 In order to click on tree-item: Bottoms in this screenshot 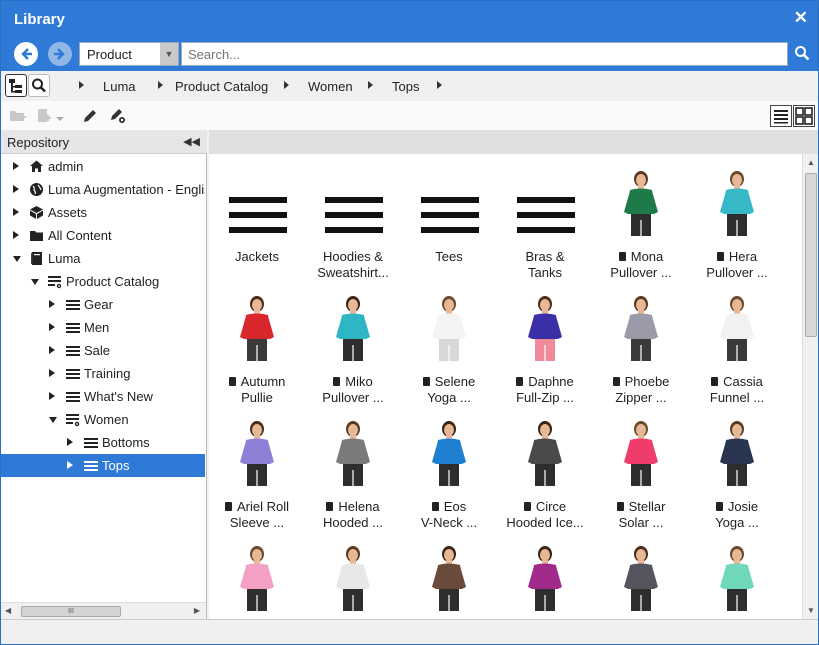, I will do `click(103, 442)`.